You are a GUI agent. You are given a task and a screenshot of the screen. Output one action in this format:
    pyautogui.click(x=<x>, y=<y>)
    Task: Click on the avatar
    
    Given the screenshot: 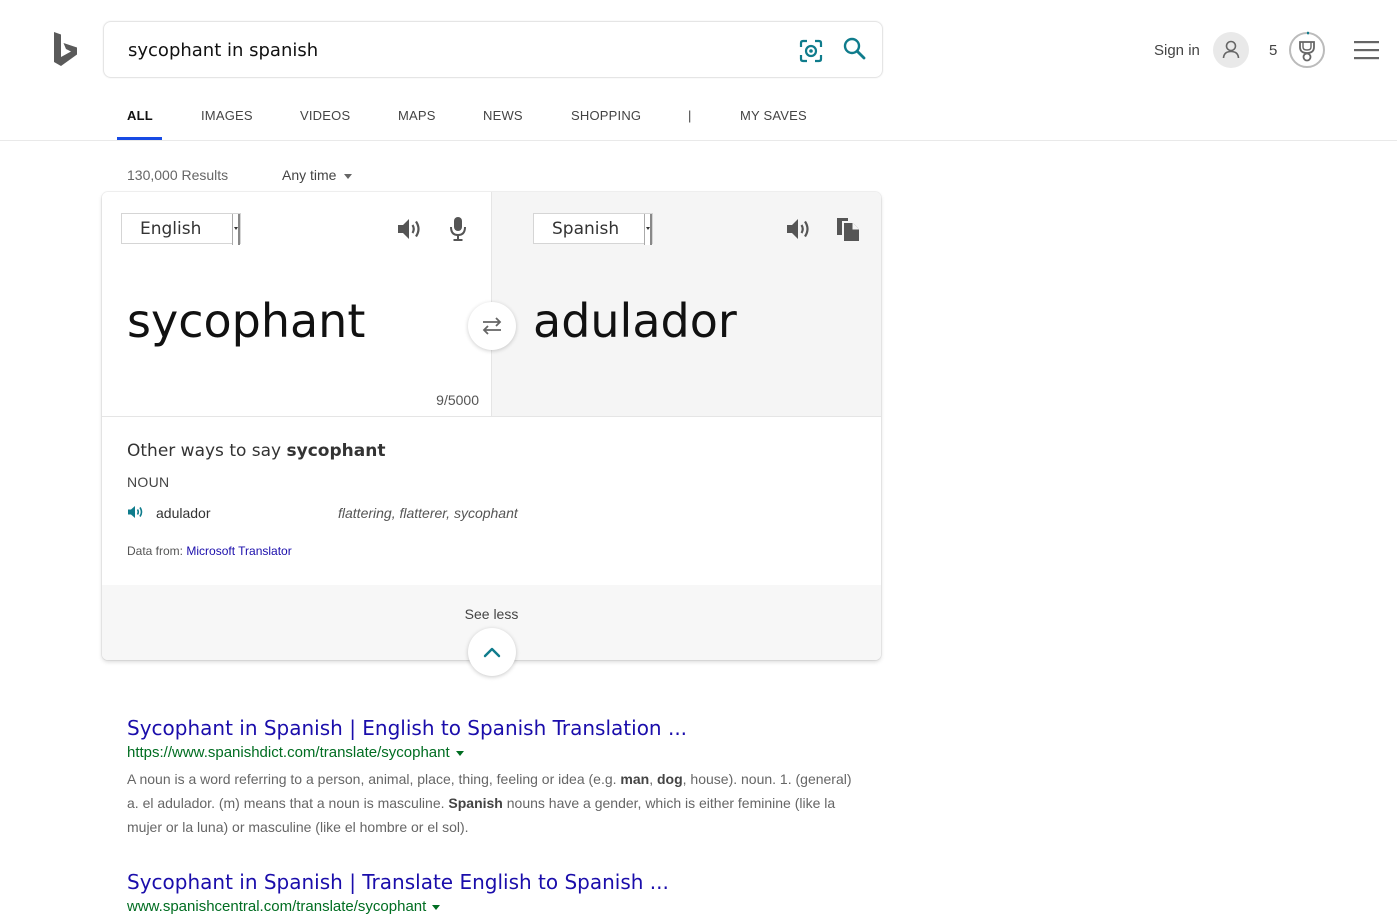 What is the action you would take?
    pyautogui.click(x=1231, y=50)
    